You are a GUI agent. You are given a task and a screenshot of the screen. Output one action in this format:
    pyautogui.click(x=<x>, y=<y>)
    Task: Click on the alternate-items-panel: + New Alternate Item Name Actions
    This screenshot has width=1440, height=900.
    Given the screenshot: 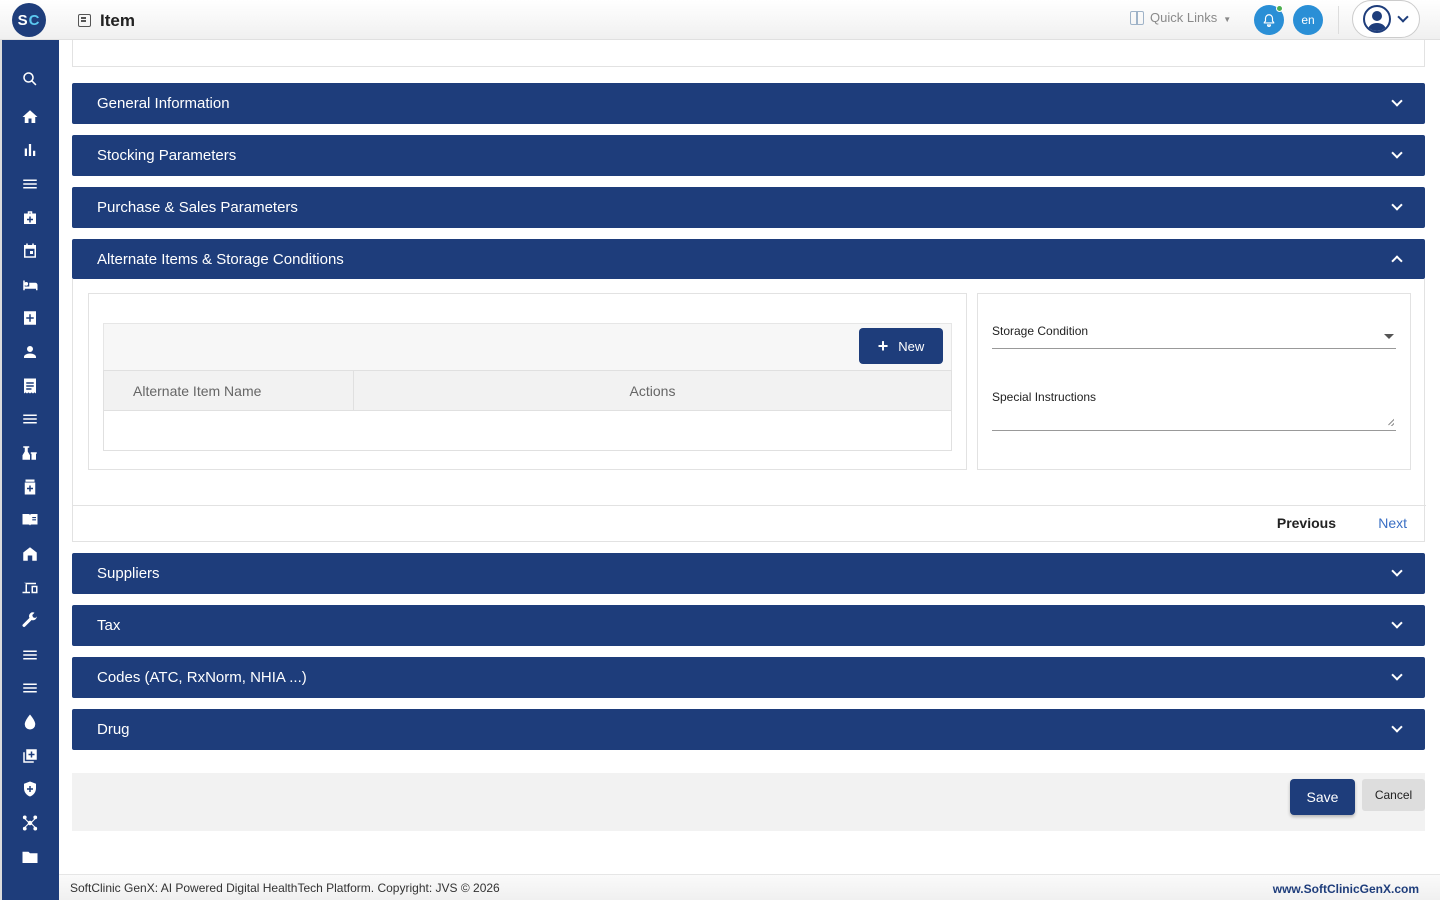 What is the action you would take?
    pyautogui.click(x=527, y=381)
    